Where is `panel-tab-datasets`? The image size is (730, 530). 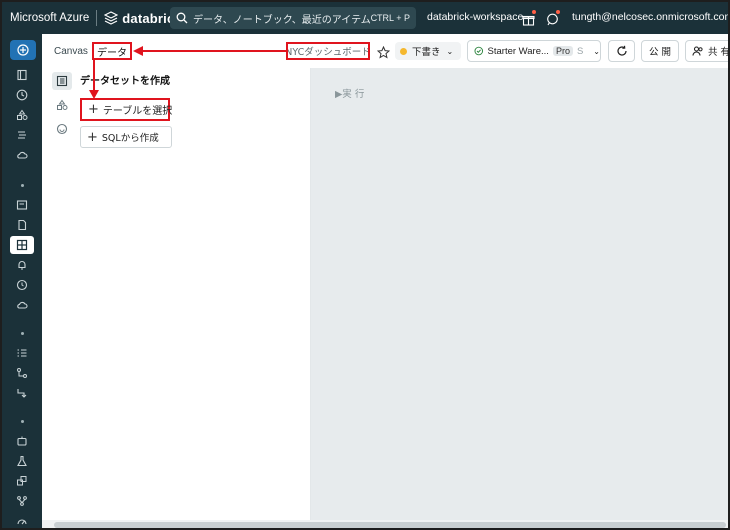 panel-tab-datasets is located at coordinates (62, 81).